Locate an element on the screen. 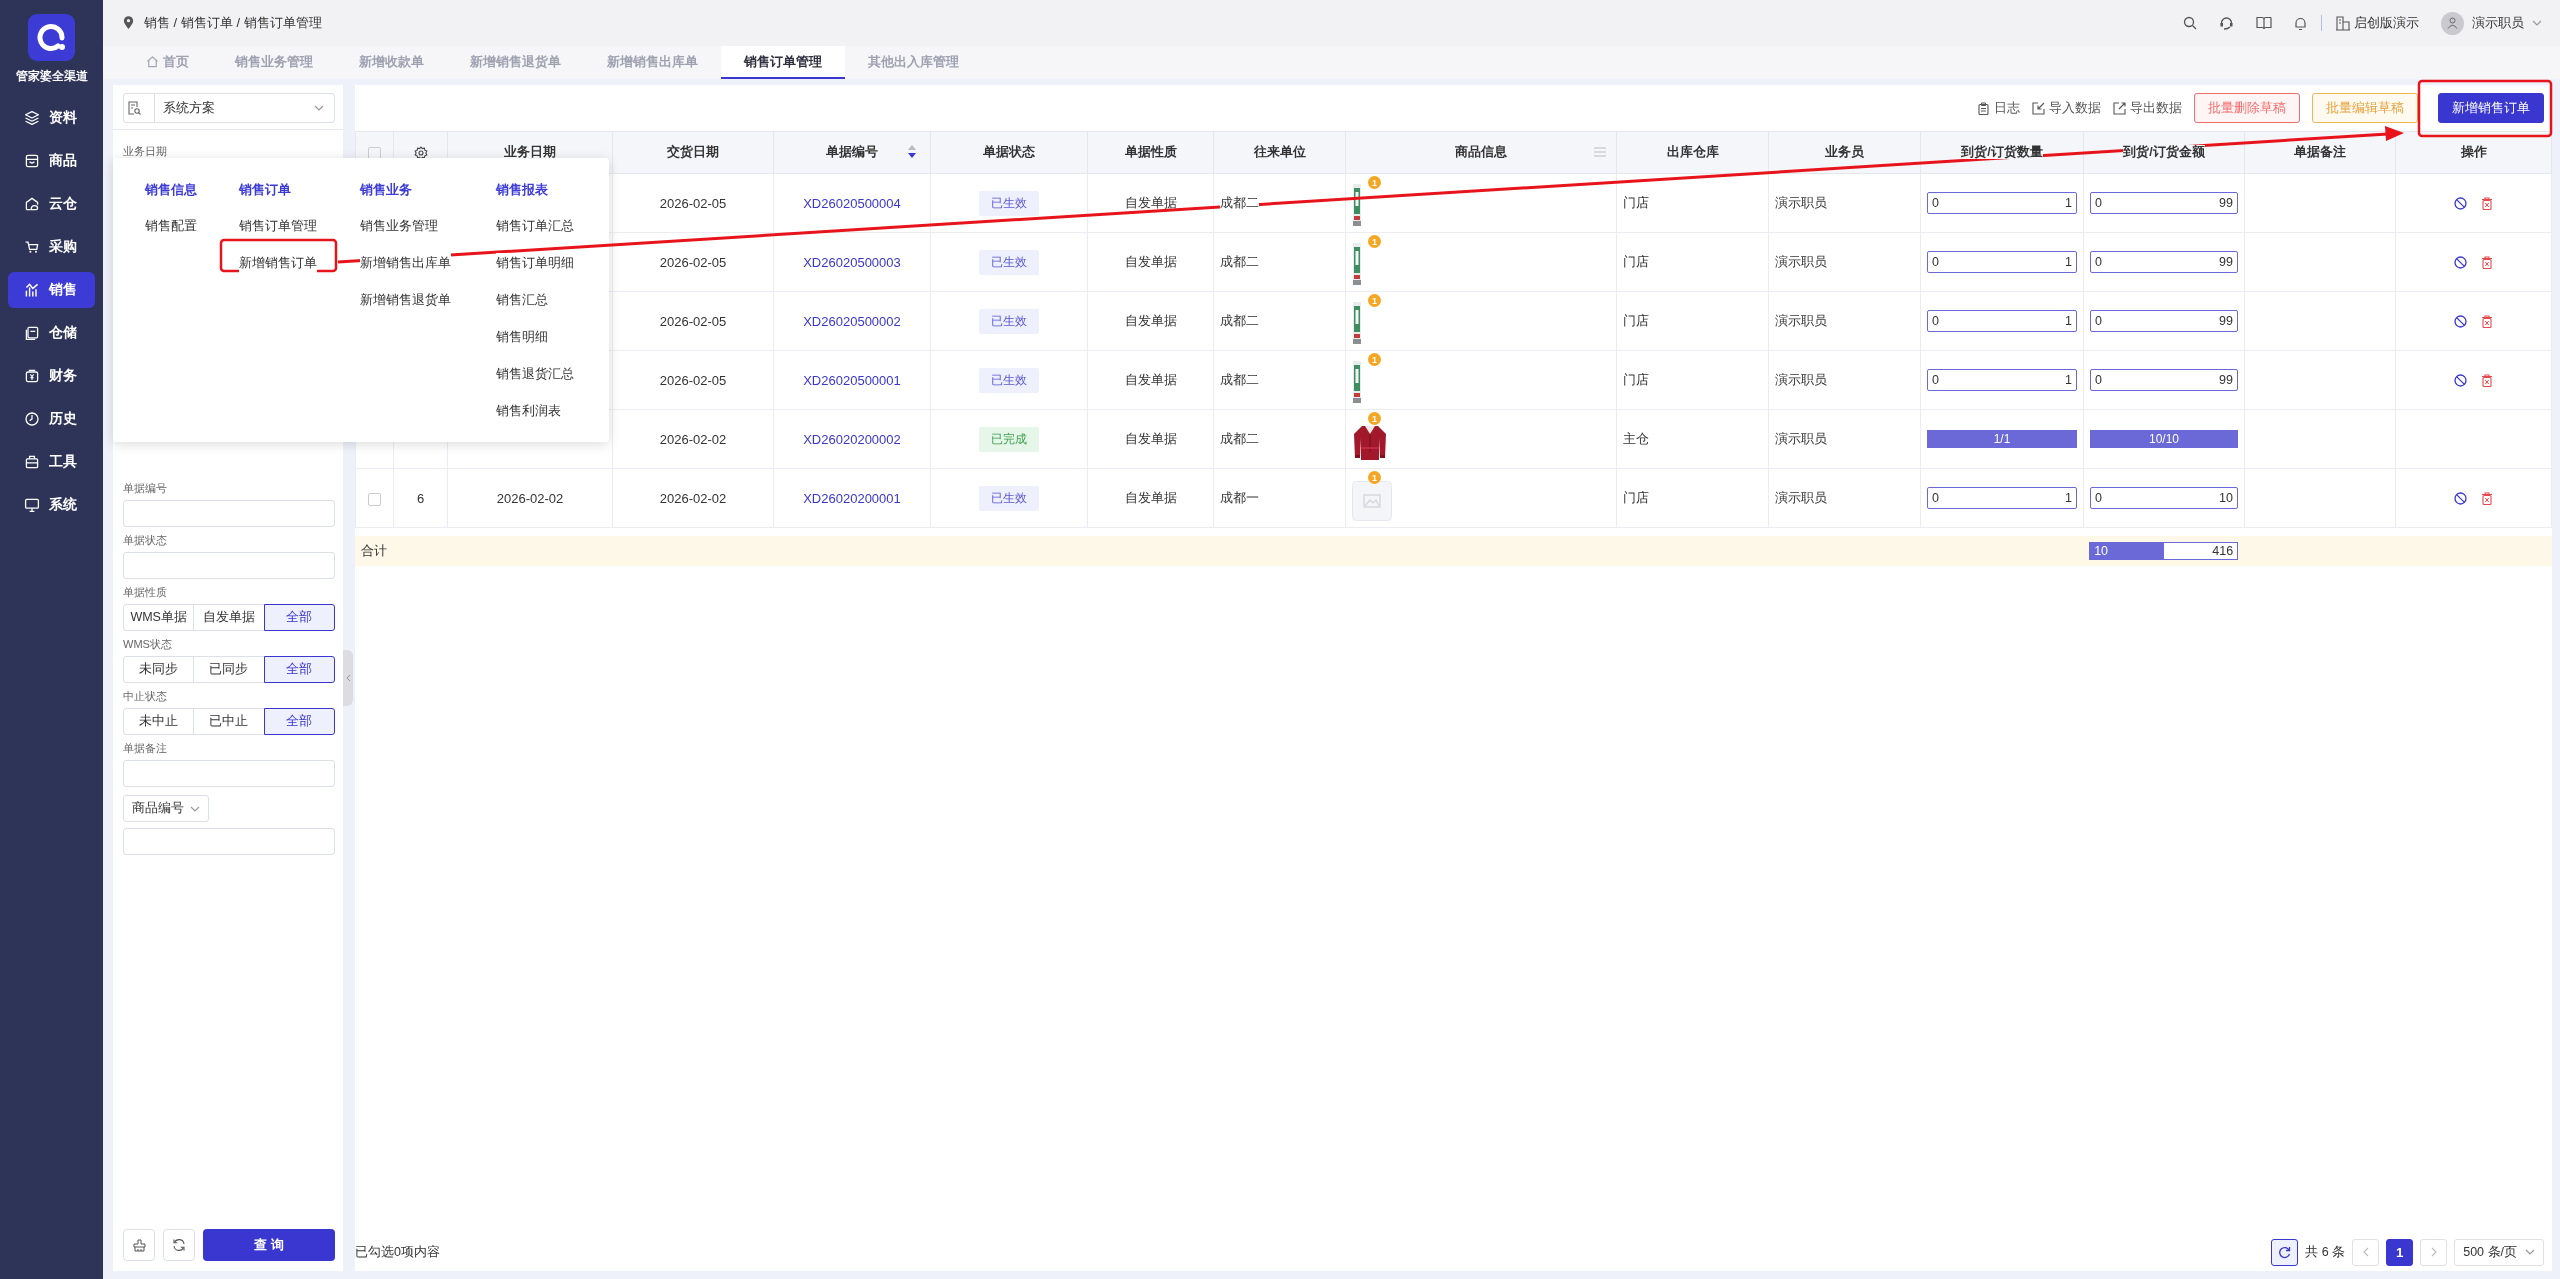 Image resolution: width=2560 pixels, height=1279 pixels. tab: 销售订单管理 is located at coordinates (783, 62).